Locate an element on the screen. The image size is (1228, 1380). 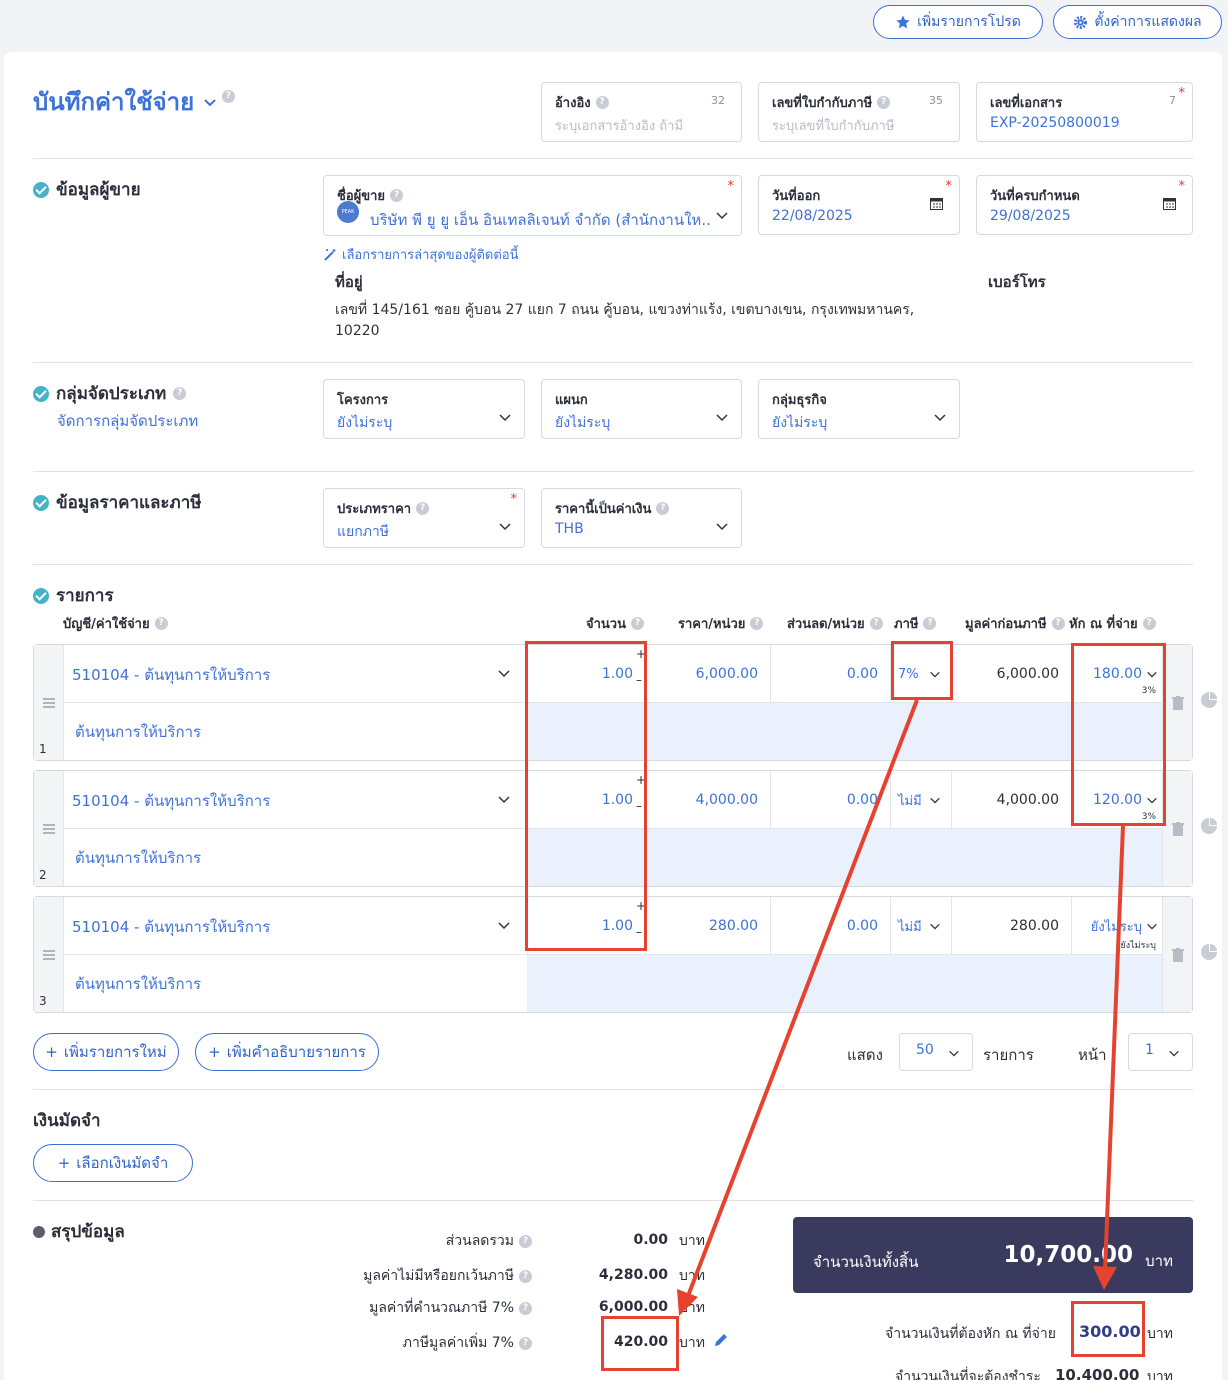
arrow-head-wht is located at coordinates (1105, 1278).